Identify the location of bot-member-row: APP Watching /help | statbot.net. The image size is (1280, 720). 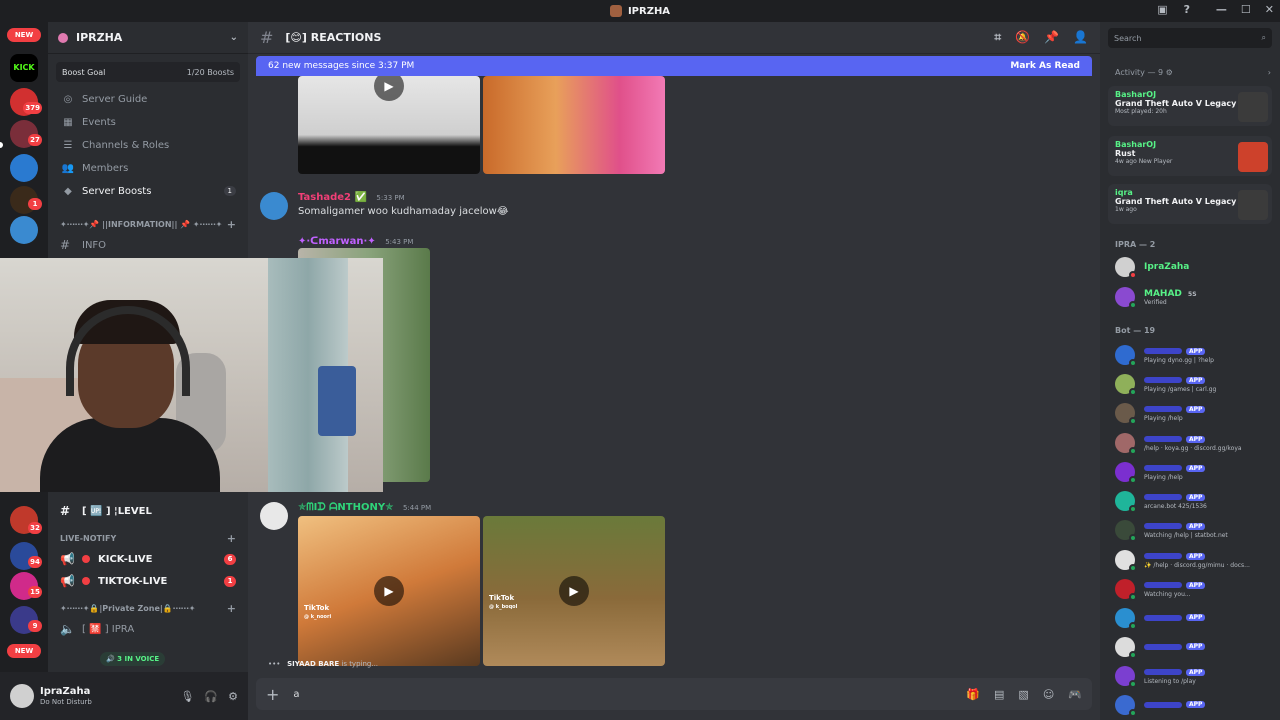
(1195, 530).